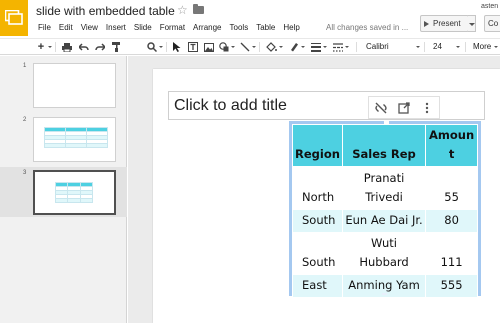 The width and height of the screenshot is (500, 323). I want to click on line-dropdown-icon, so click(254, 47).